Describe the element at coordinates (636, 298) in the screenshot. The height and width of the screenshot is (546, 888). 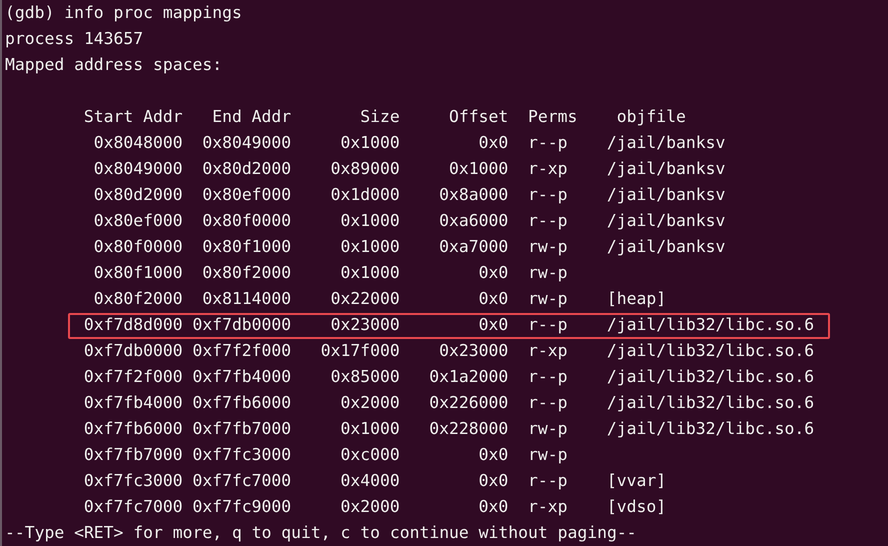
I see `table-cell: [heap]` at that location.